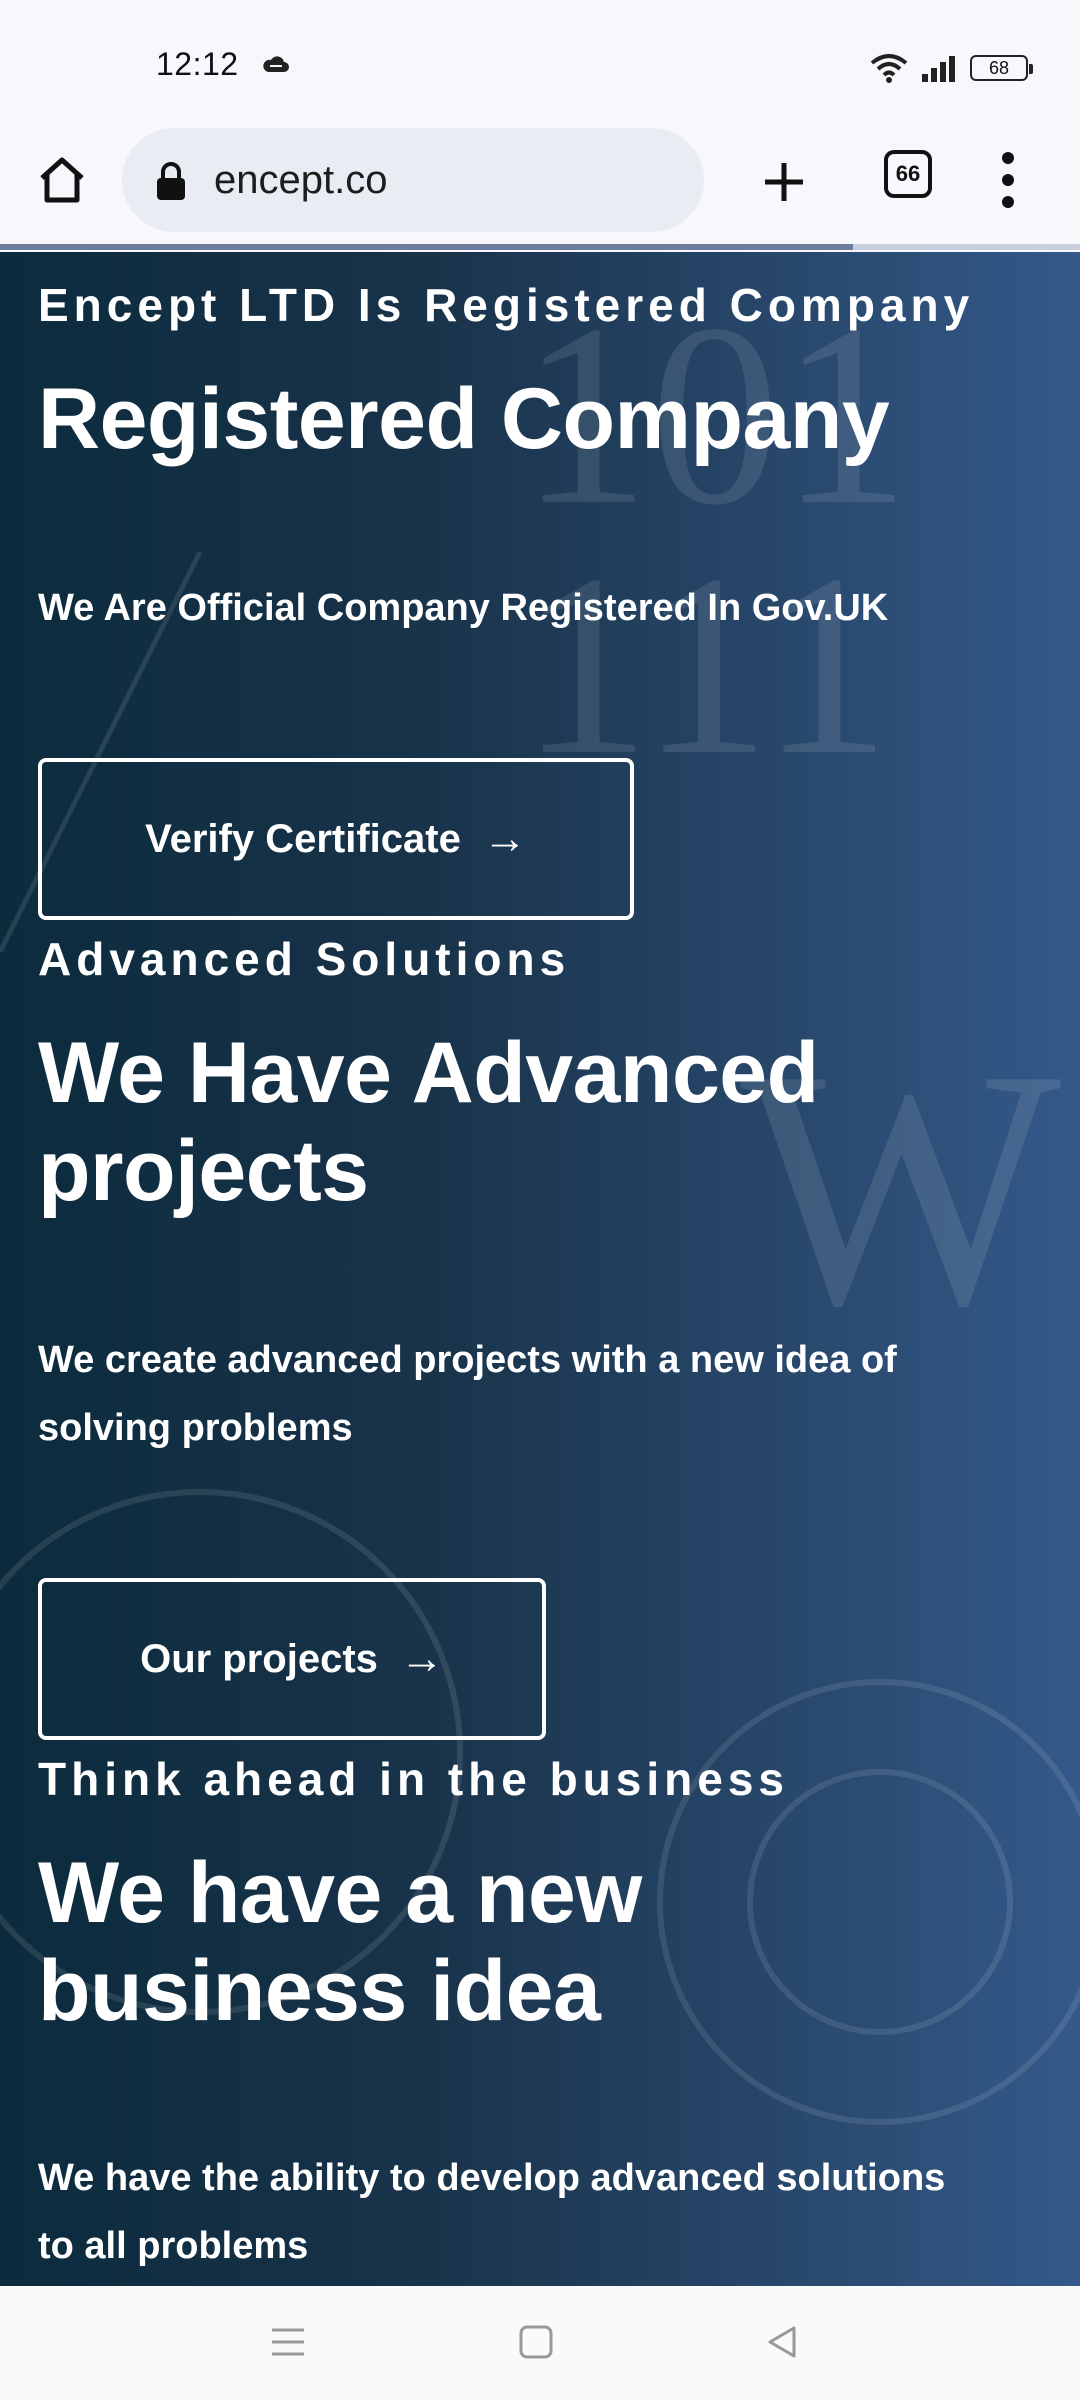  I want to click on menu-icon, so click(288, 2342).